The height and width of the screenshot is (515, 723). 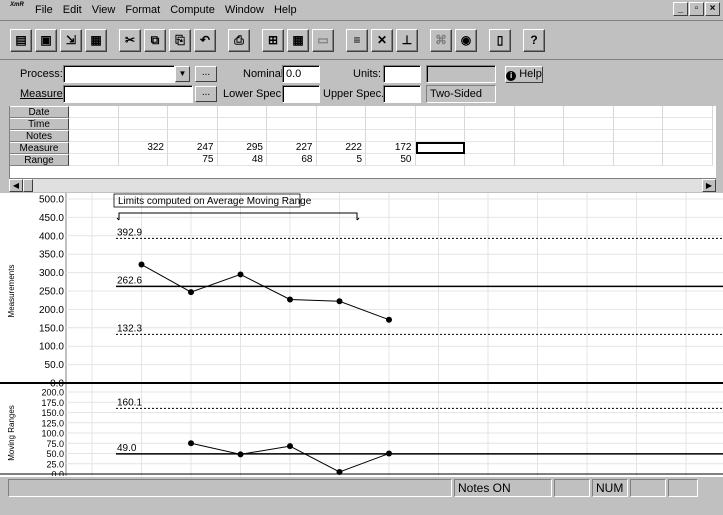 I want to click on units-field, so click(x=402, y=74).